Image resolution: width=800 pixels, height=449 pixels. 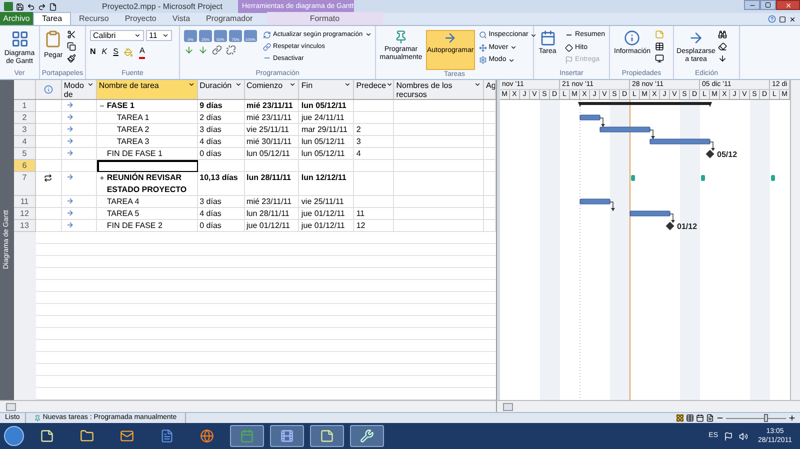 What do you see at coordinates (25, 214) in the screenshot?
I see `row-number: 12` at bounding box center [25, 214].